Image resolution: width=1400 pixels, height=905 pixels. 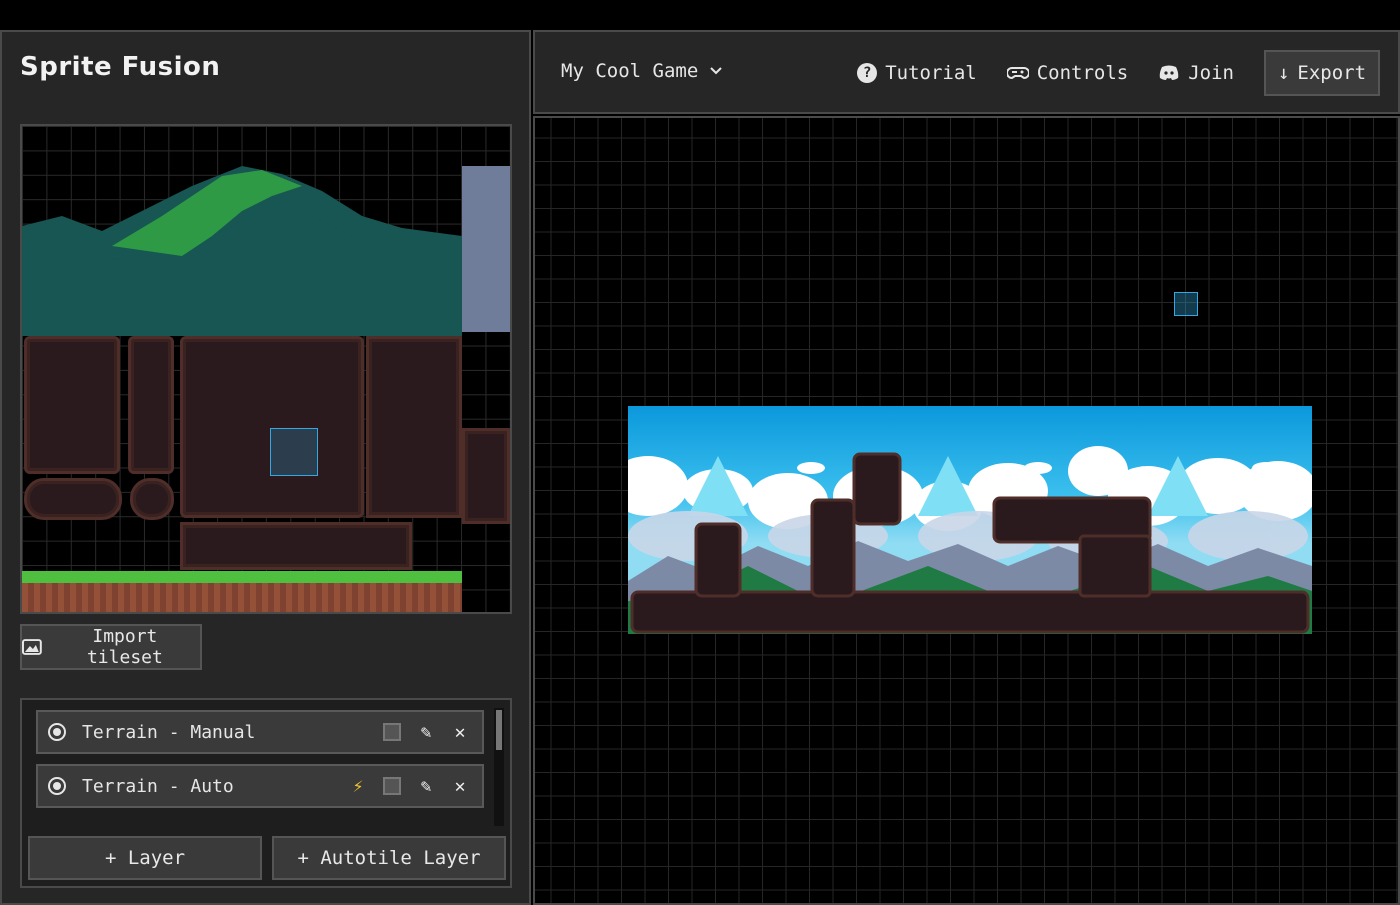 What do you see at coordinates (145, 858) in the screenshot?
I see `add-layer-button: + Layer` at bounding box center [145, 858].